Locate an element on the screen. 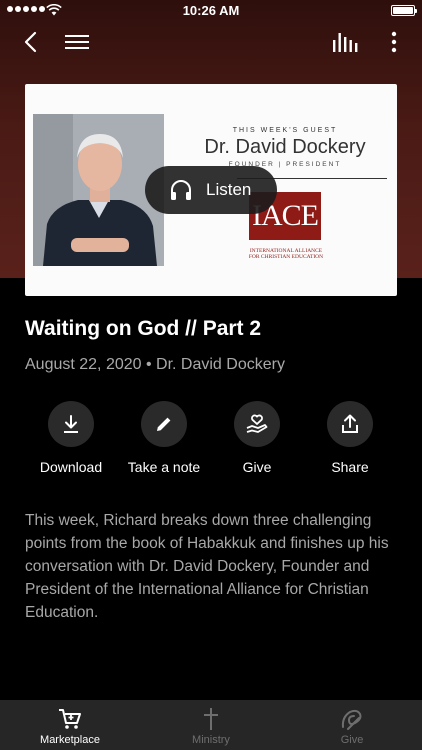 The height and width of the screenshot is (750, 422). cart-icon is located at coordinates (70, 719).